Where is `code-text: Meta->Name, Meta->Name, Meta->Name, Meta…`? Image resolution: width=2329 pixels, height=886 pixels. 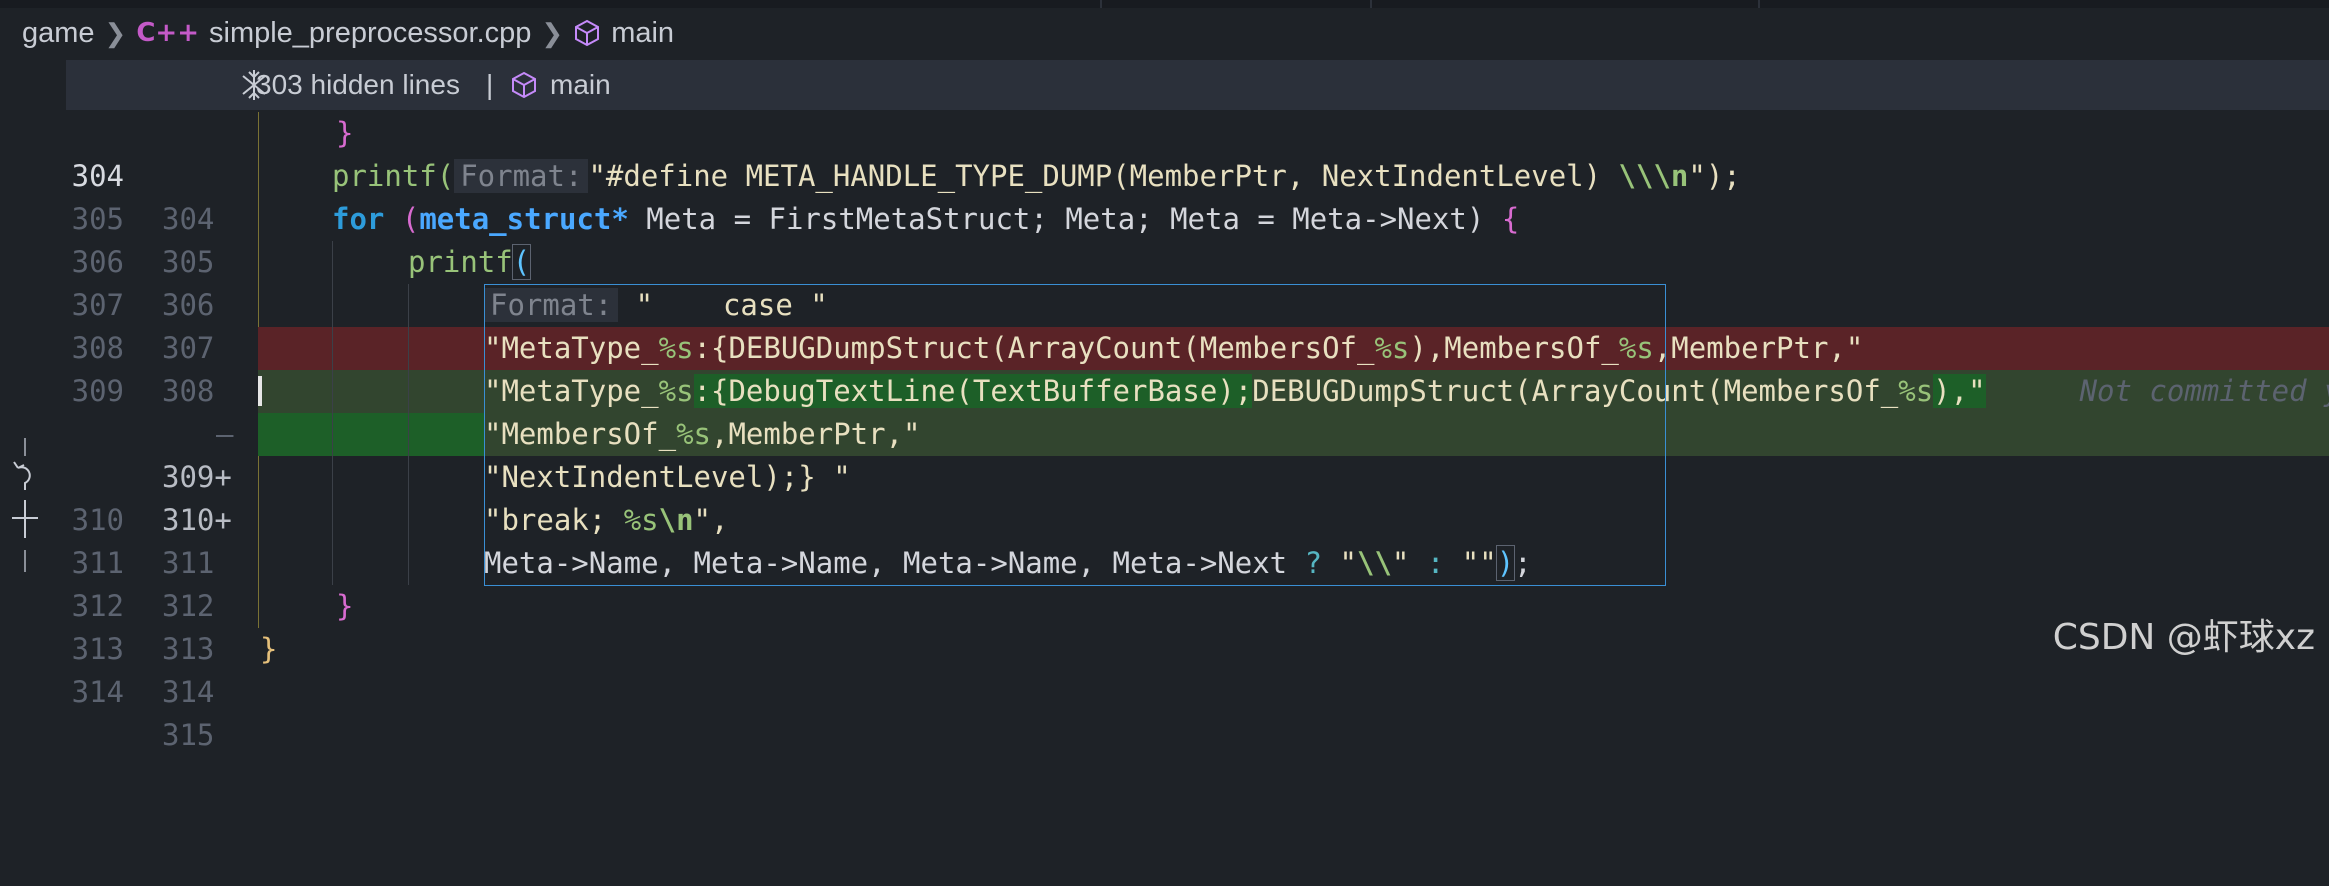 code-text: Meta->Name, Meta->Name, Meta->Name, Meta… is located at coordinates (1008, 563).